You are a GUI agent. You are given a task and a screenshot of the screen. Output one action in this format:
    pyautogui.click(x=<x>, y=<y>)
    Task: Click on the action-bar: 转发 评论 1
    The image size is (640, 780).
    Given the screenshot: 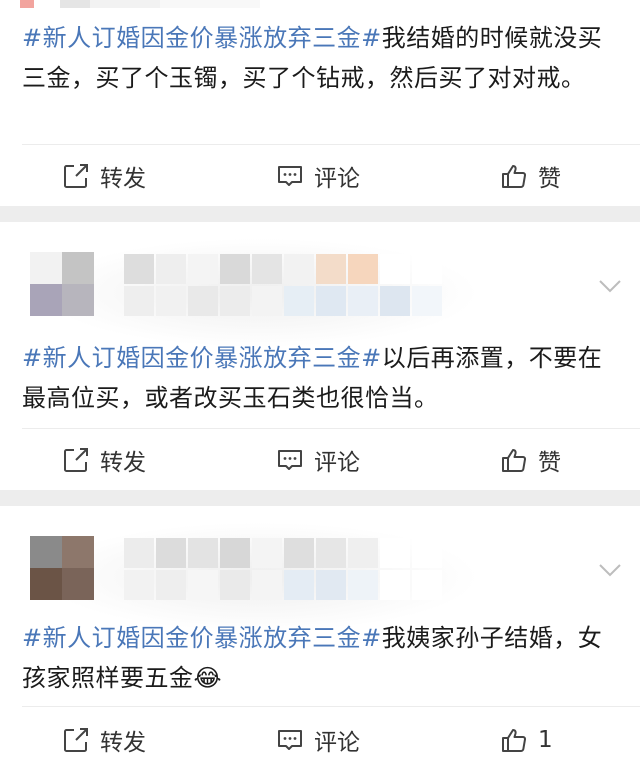 What is the action you would take?
    pyautogui.click(x=320, y=740)
    